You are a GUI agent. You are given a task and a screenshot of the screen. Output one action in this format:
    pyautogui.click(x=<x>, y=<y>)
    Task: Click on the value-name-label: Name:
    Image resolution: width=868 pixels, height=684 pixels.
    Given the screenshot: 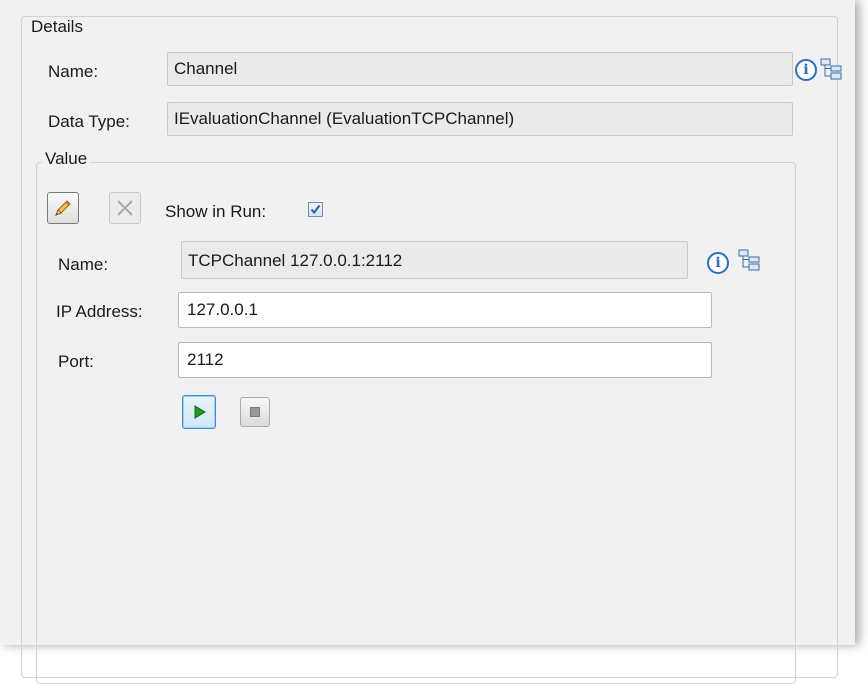 What is the action you would take?
    pyautogui.click(x=83, y=264)
    